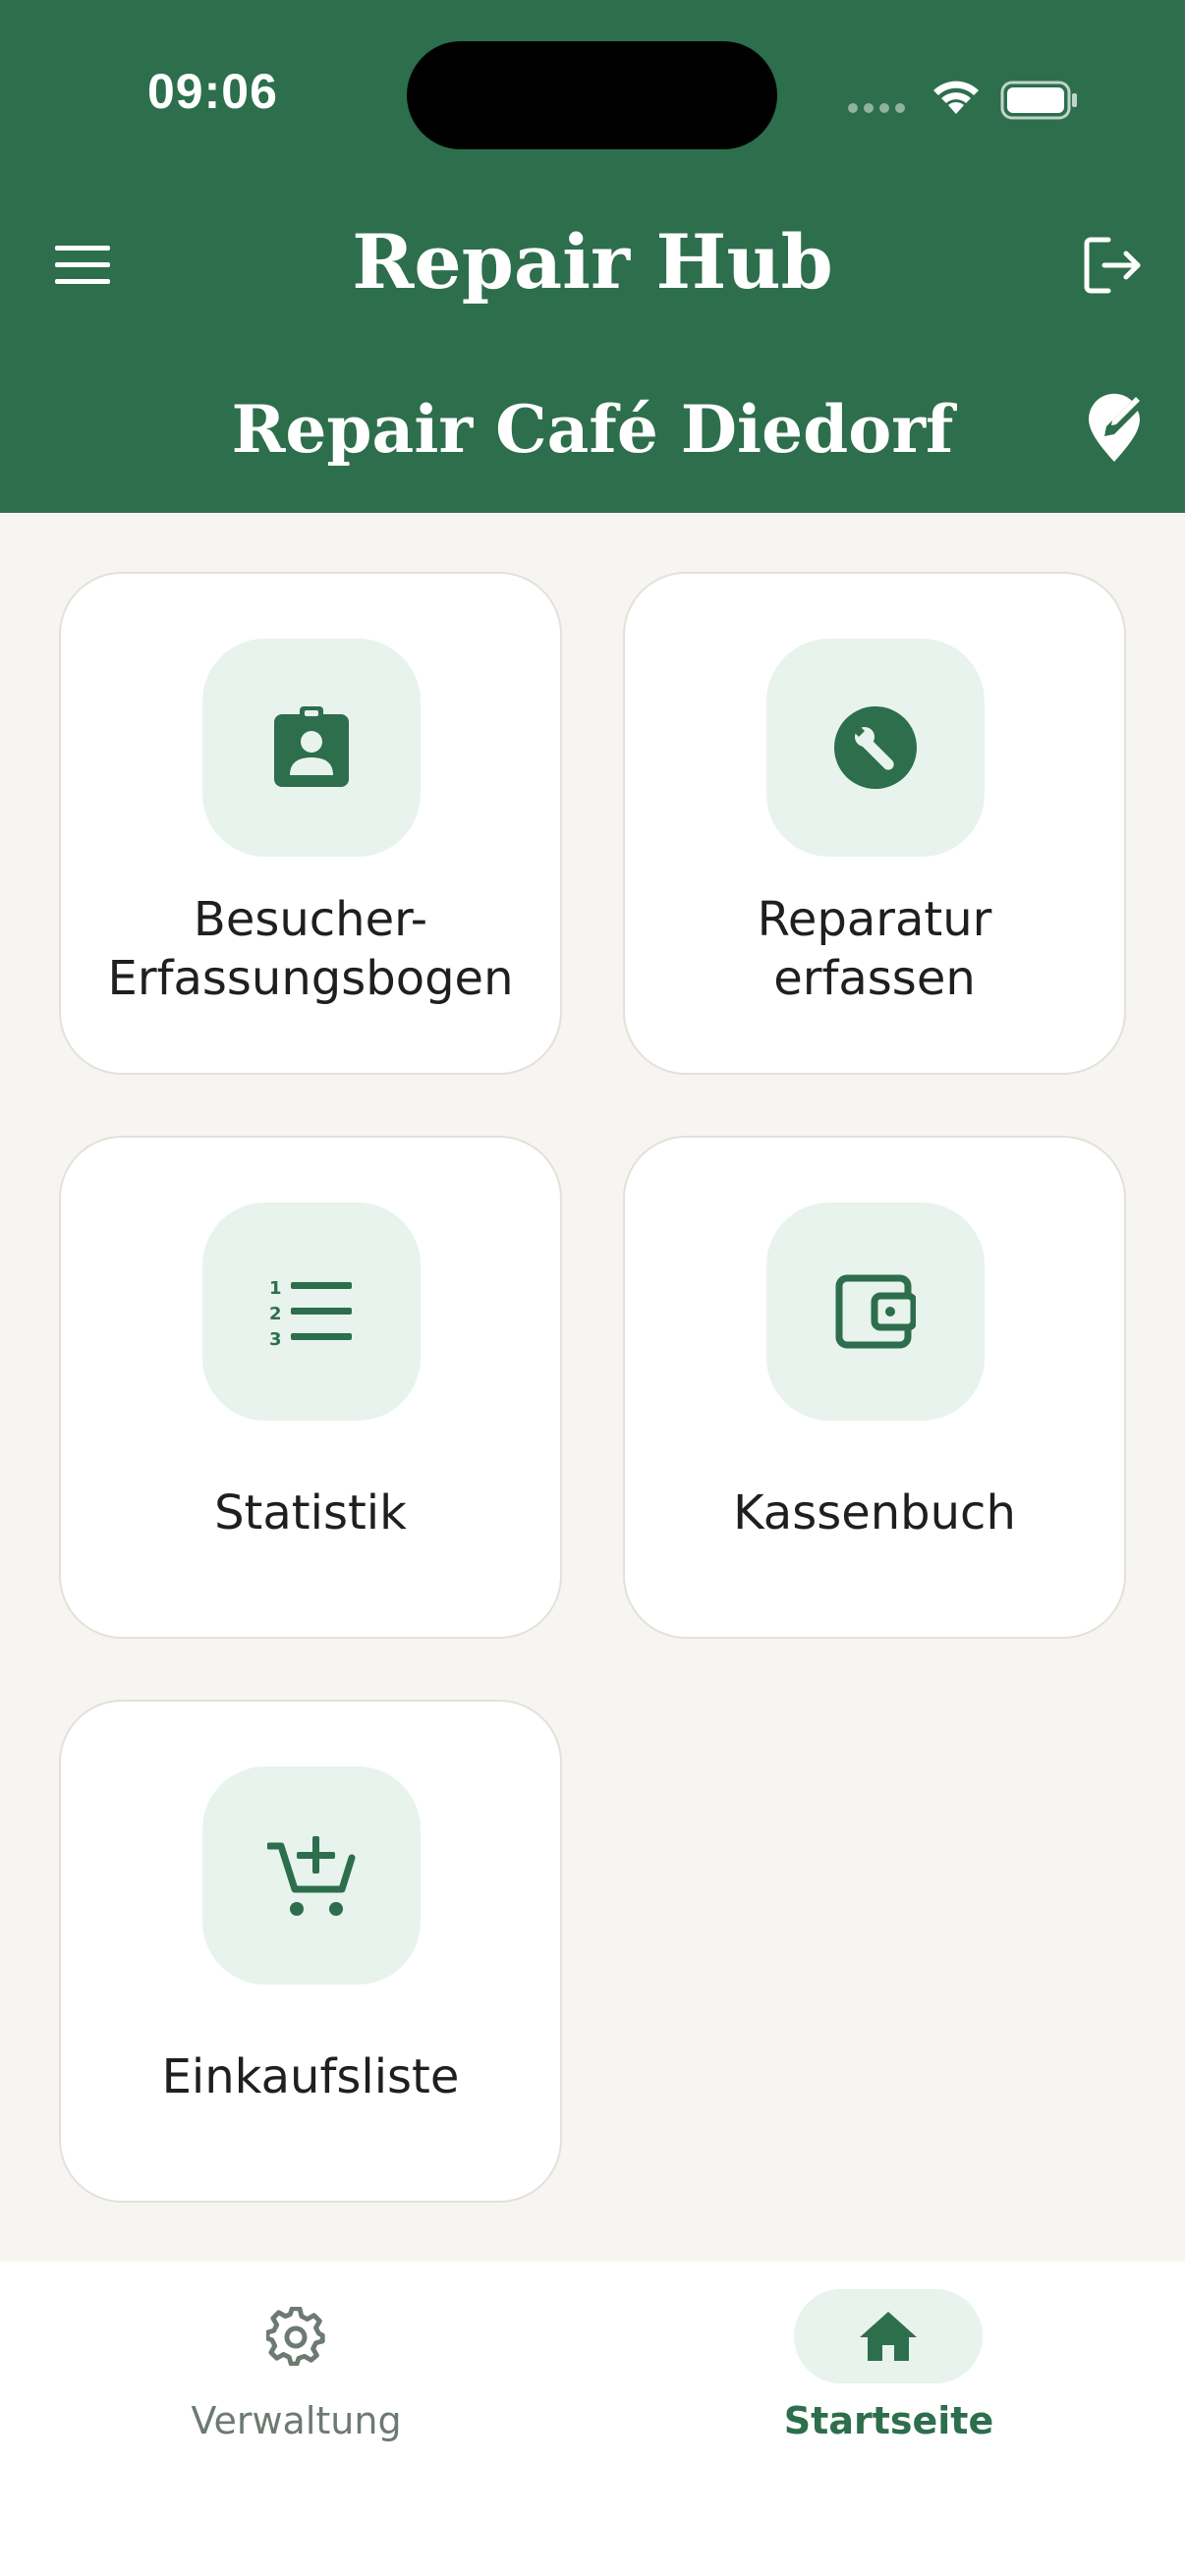 The width and height of the screenshot is (1185, 2576). Describe the element at coordinates (592, 262) in the screenshot. I see `app-title: Repair Hub` at that location.